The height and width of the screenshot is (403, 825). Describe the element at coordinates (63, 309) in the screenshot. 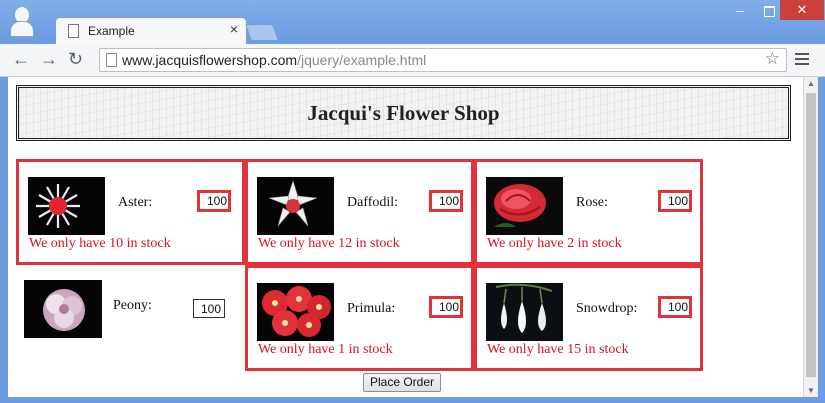

I see `peony-image` at that location.